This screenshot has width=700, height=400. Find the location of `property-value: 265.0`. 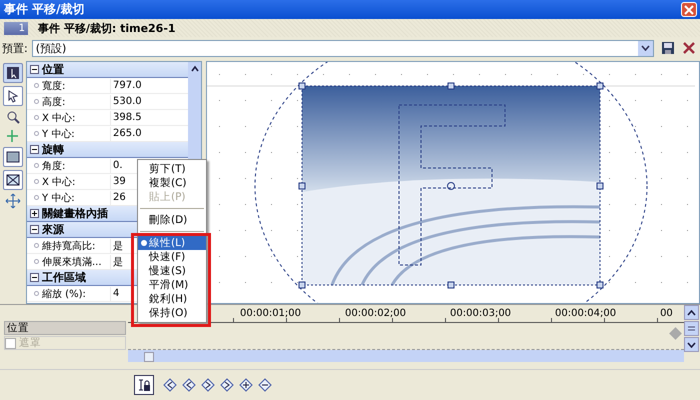

property-value: 265.0 is located at coordinates (126, 133).